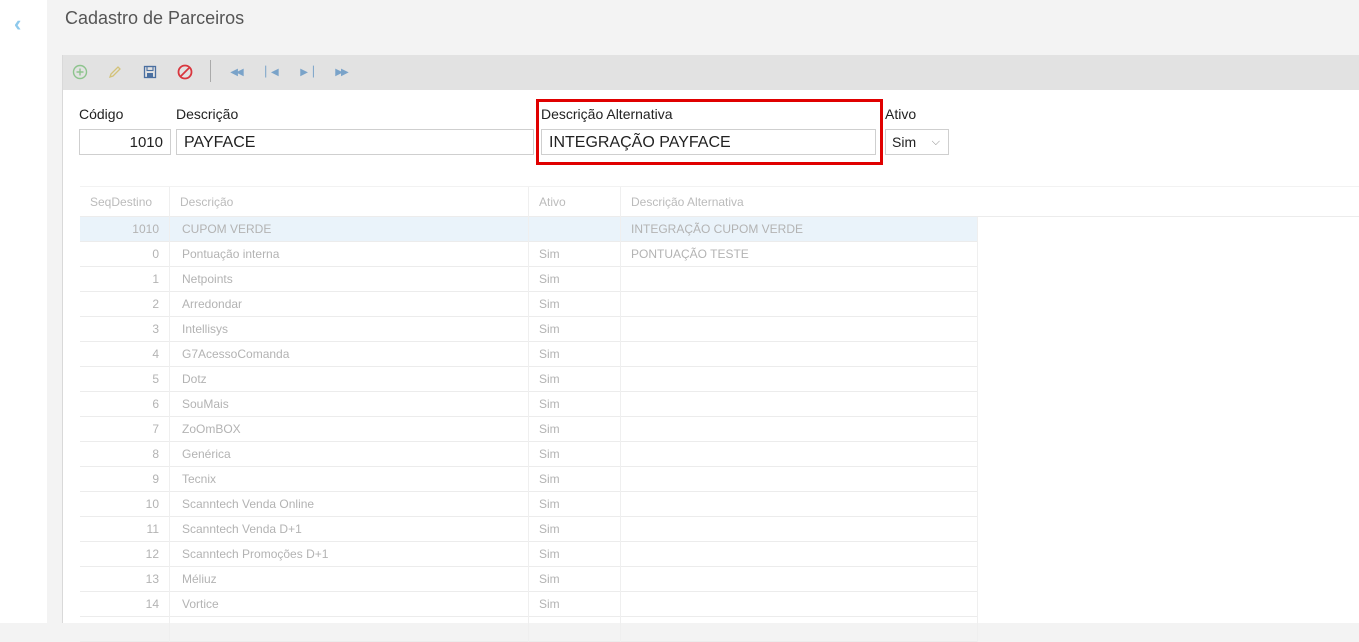 This screenshot has width=1359, height=642. What do you see at coordinates (185, 72) in the screenshot?
I see `cancel-icon` at bounding box center [185, 72].